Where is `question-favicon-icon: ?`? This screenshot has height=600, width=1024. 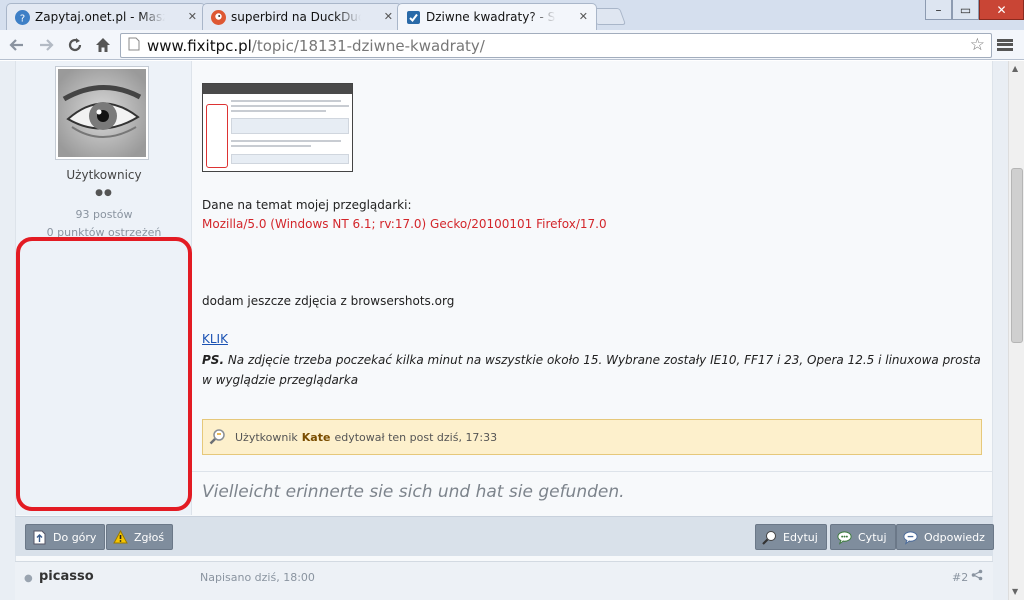
question-favicon-icon: ? is located at coordinates (22, 17).